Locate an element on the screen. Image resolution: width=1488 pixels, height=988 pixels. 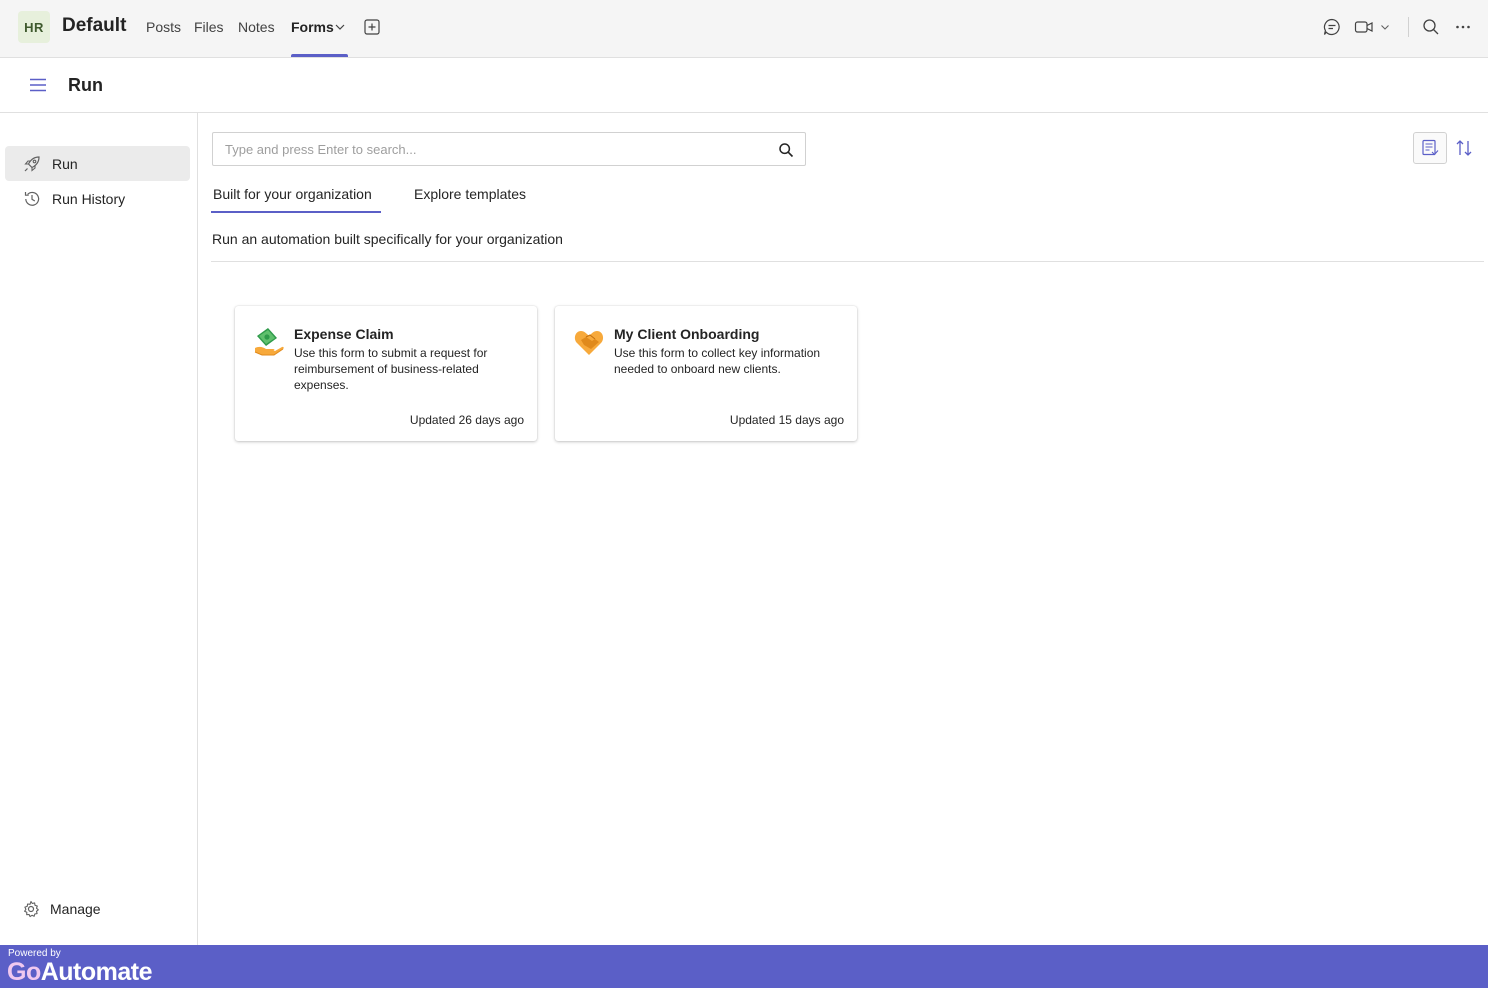
tab-built-for-organization: Built for your organization is located at coordinates (292, 194).